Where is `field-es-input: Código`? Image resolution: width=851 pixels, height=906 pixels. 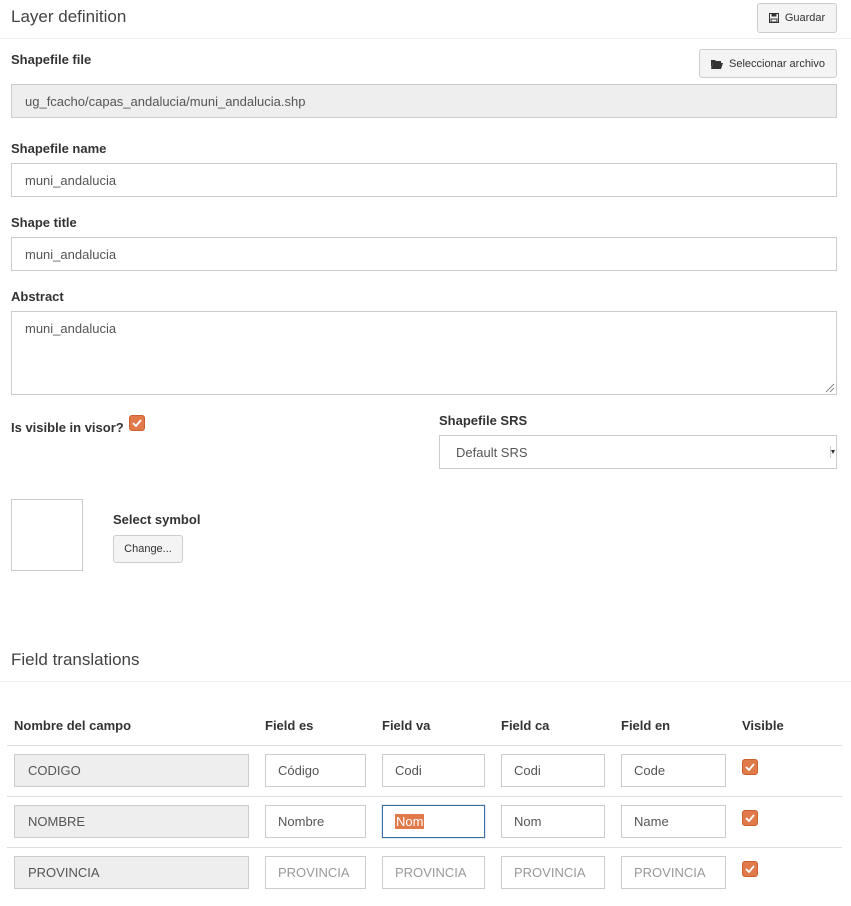
field-es-input: Código is located at coordinates (315, 770).